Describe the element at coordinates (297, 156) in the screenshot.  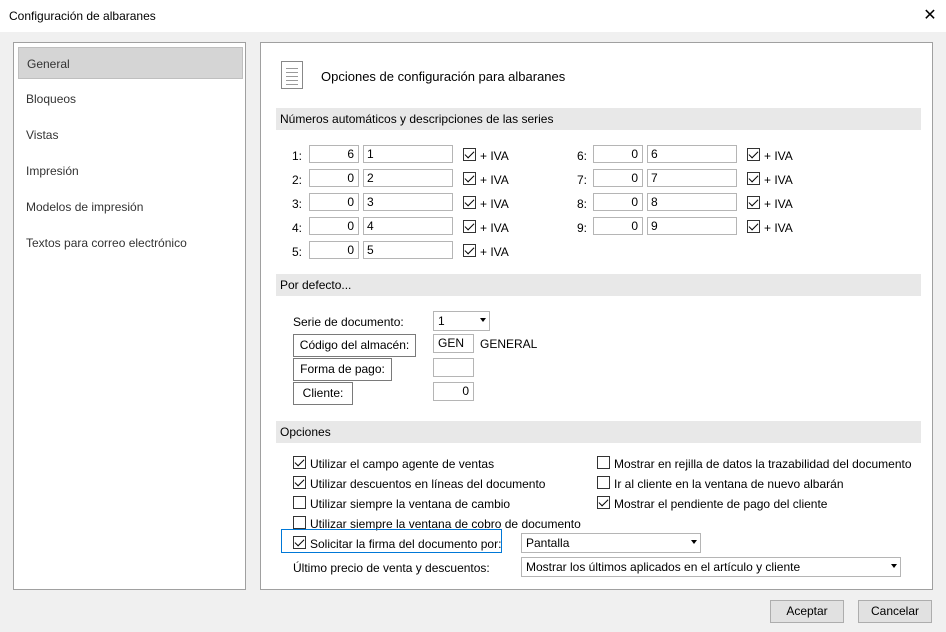
I see `series-label: 1:` at that location.